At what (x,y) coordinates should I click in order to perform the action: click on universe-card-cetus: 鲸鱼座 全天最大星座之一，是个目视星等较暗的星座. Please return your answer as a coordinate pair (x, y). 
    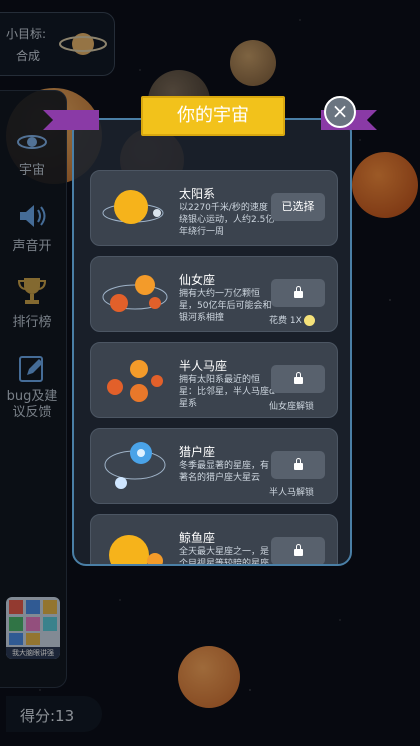
    Looking at the image, I should click on (214, 540).